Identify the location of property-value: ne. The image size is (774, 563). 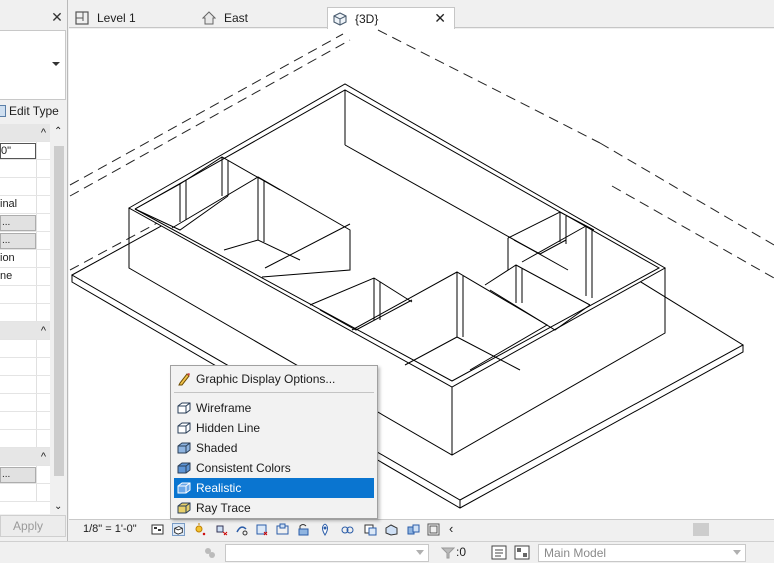
(6, 276).